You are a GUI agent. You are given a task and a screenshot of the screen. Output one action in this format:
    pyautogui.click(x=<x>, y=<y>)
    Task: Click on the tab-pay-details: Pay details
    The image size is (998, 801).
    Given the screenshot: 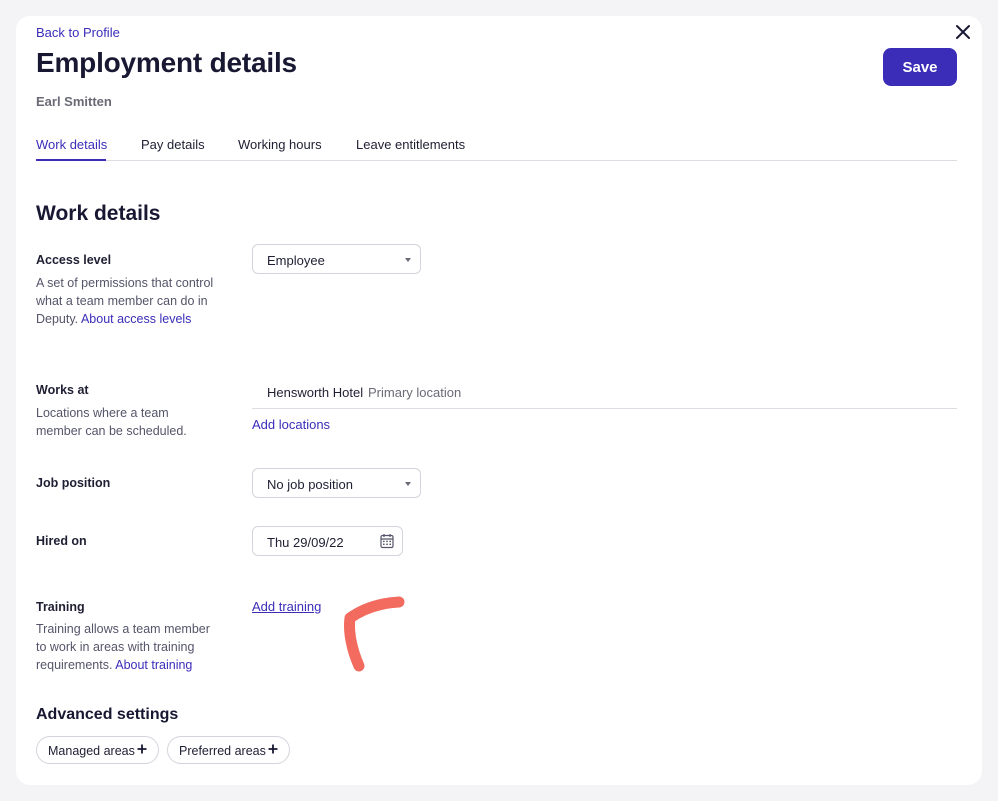 What is the action you would take?
    pyautogui.click(x=173, y=144)
    